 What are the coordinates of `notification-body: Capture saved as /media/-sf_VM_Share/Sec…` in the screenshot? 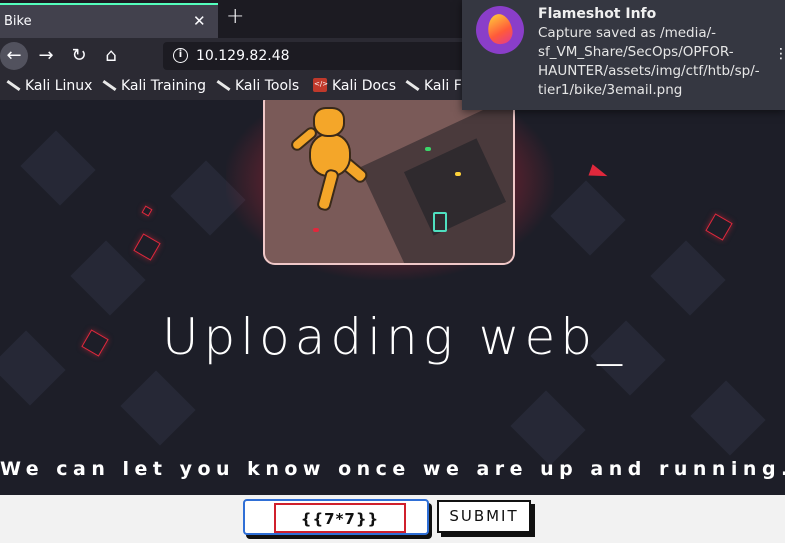 It's located at (649, 61).